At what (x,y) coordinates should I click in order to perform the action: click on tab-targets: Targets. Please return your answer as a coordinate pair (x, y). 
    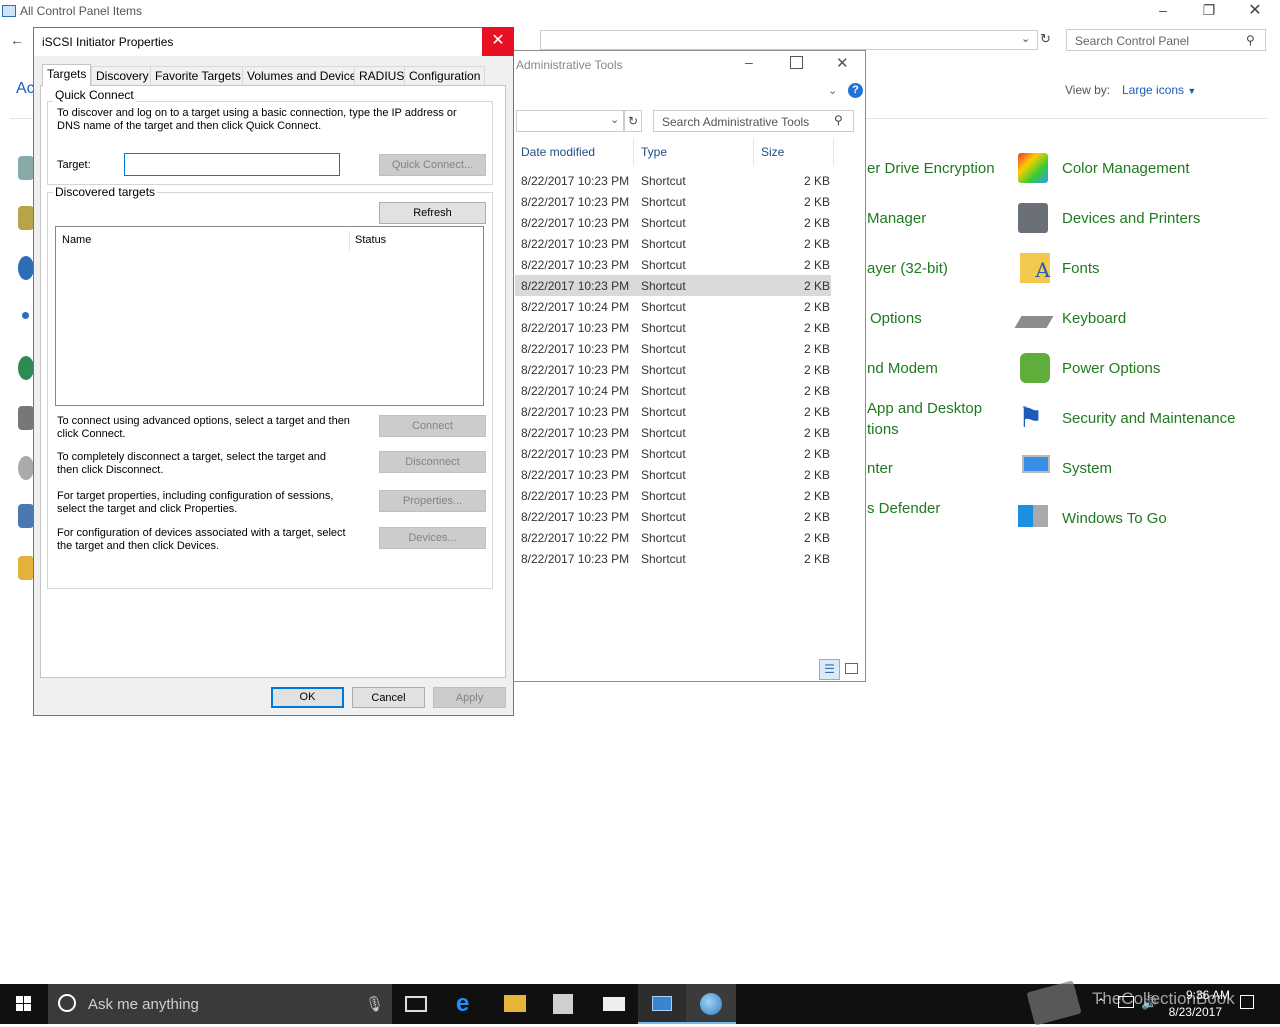
    Looking at the image, I should click on (67, 75).